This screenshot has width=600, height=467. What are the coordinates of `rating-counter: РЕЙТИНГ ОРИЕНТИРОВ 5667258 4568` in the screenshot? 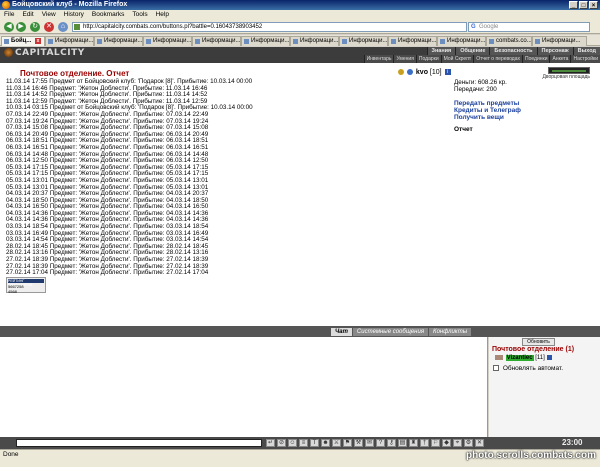 It's located at (26, 285).